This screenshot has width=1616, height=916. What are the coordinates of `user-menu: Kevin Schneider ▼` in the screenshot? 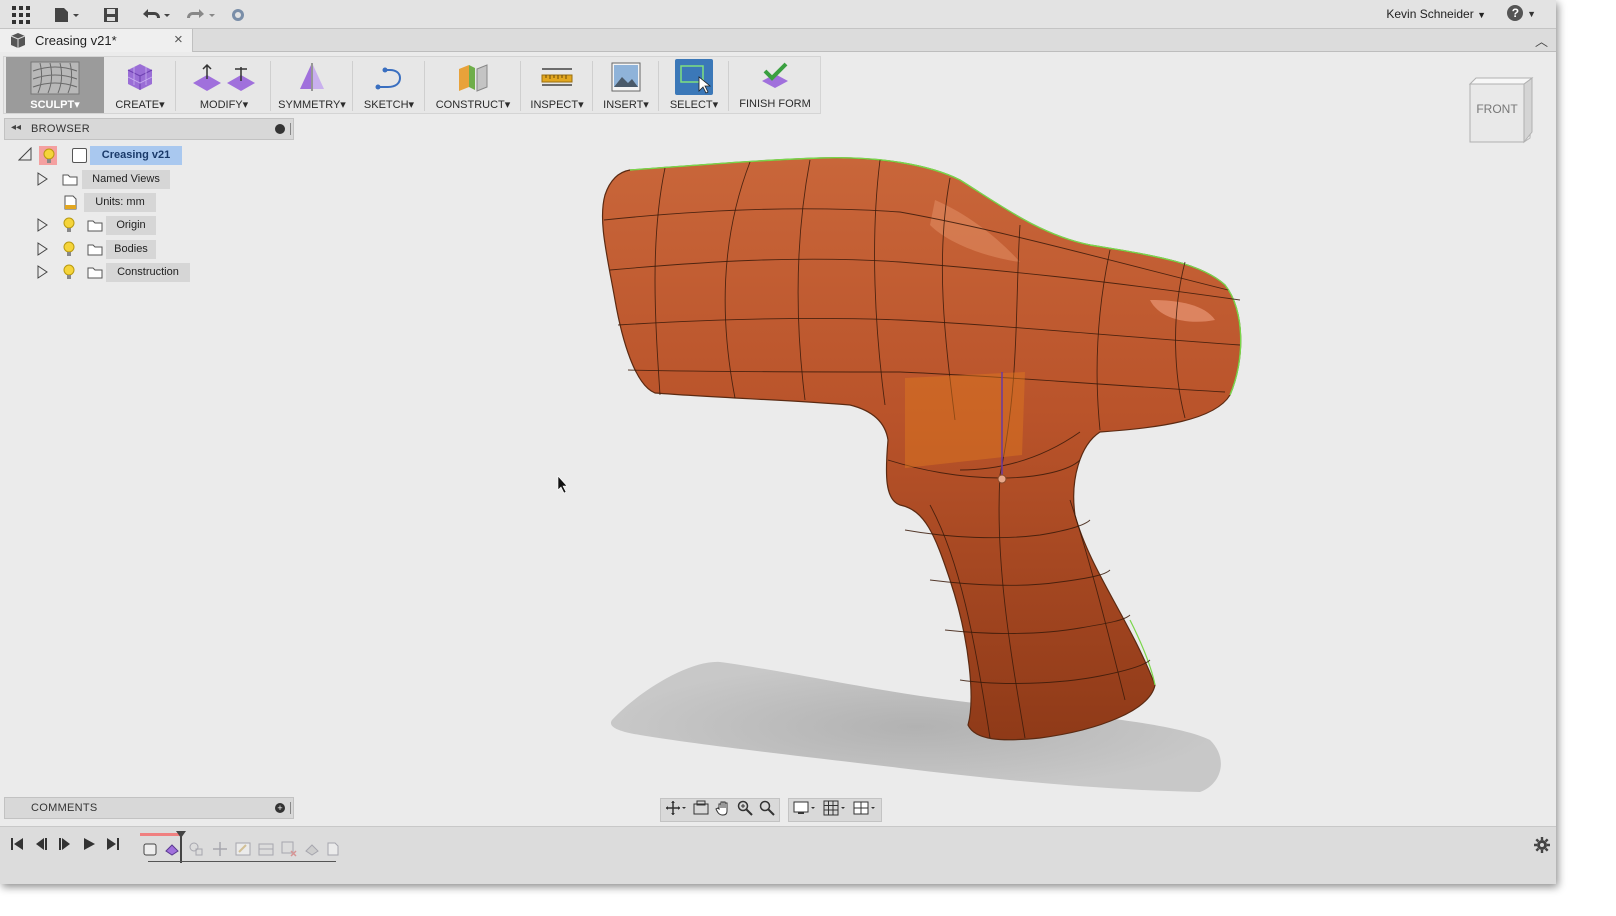 It's located at (1436, 14).